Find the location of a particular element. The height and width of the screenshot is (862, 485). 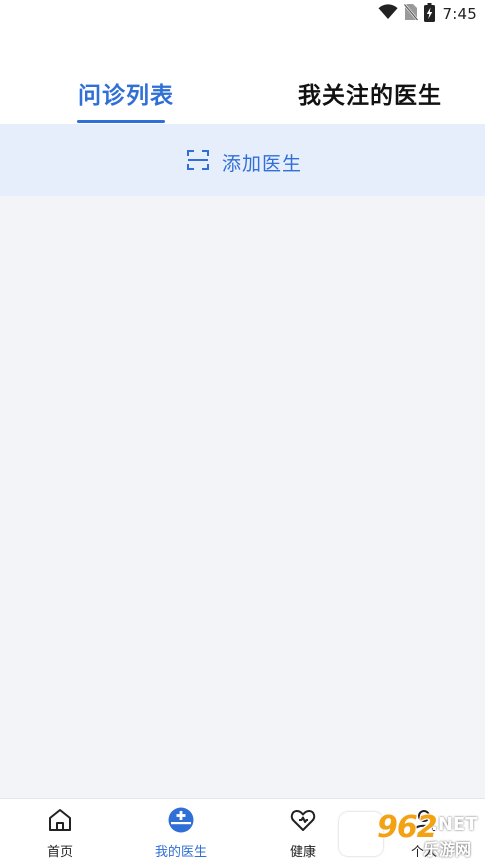

tab-bar: 问诊列表 我关注的医生 is located at coordinates (242, 92).